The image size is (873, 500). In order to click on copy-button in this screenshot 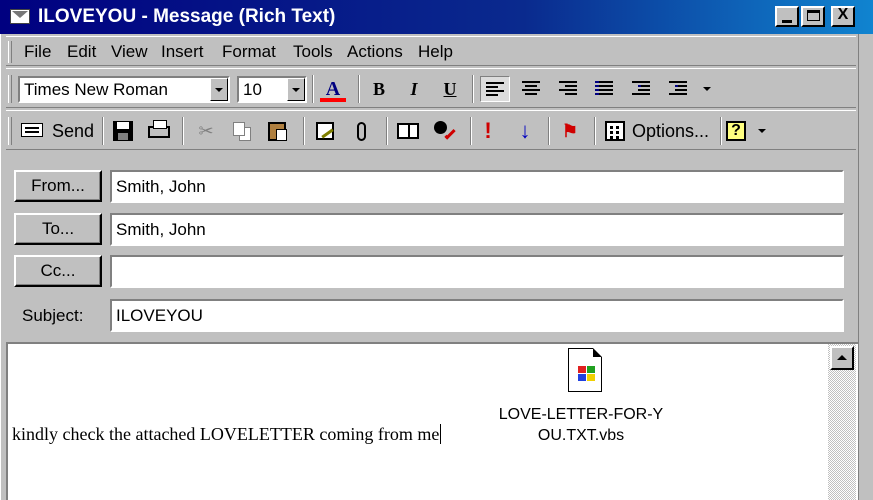, I will do `click(242, 131)`.